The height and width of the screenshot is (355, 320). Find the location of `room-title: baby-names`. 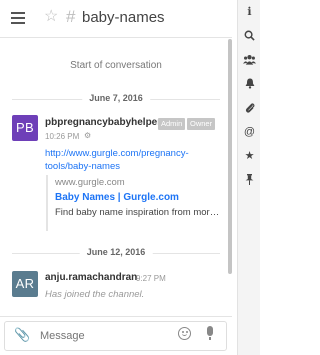

room-title: baby-names is located at coordinates (123, 18).